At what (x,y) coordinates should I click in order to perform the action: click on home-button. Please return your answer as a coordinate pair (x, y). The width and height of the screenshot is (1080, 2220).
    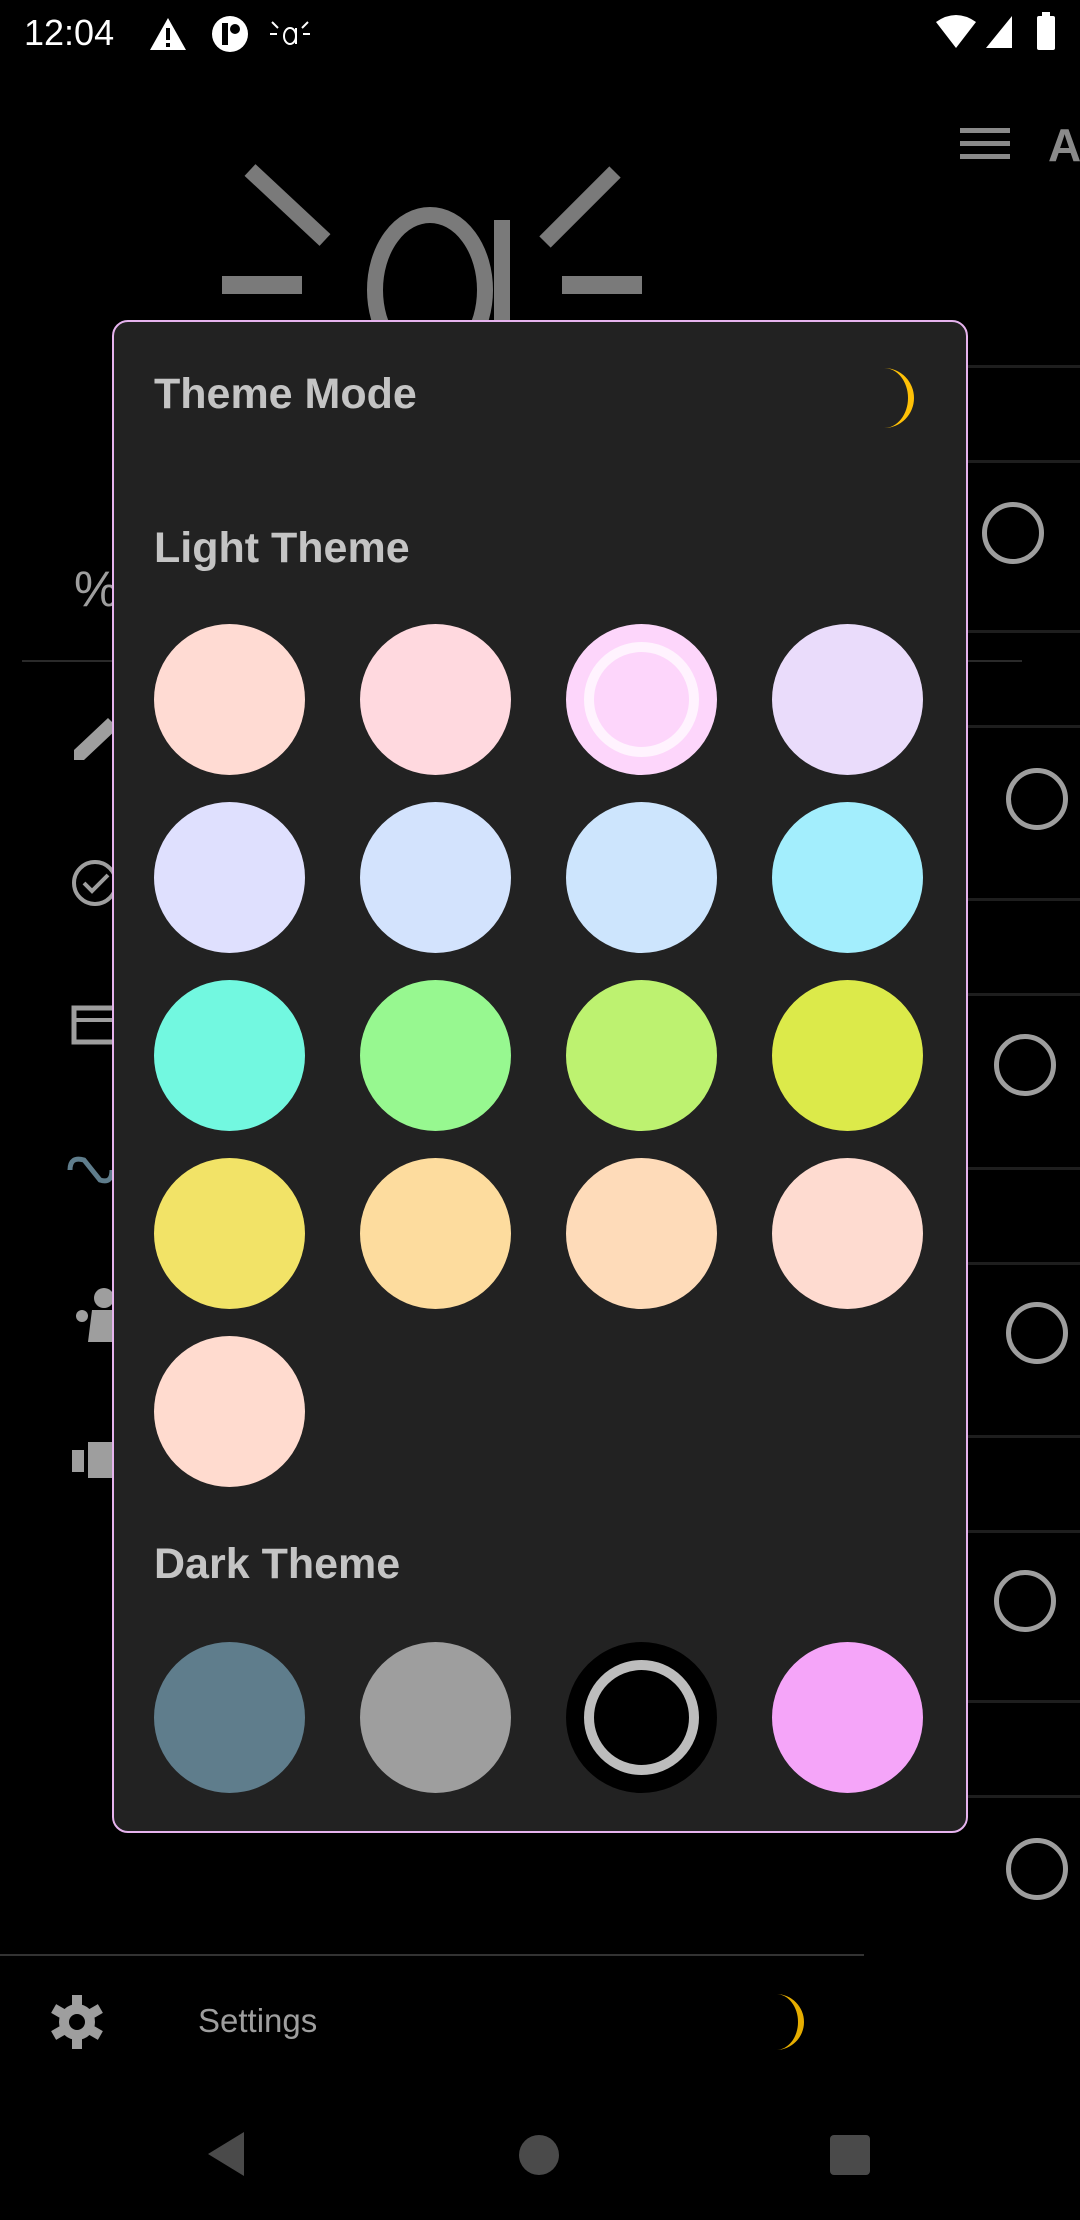
    Looking at the image, I should click on (539, 2155).